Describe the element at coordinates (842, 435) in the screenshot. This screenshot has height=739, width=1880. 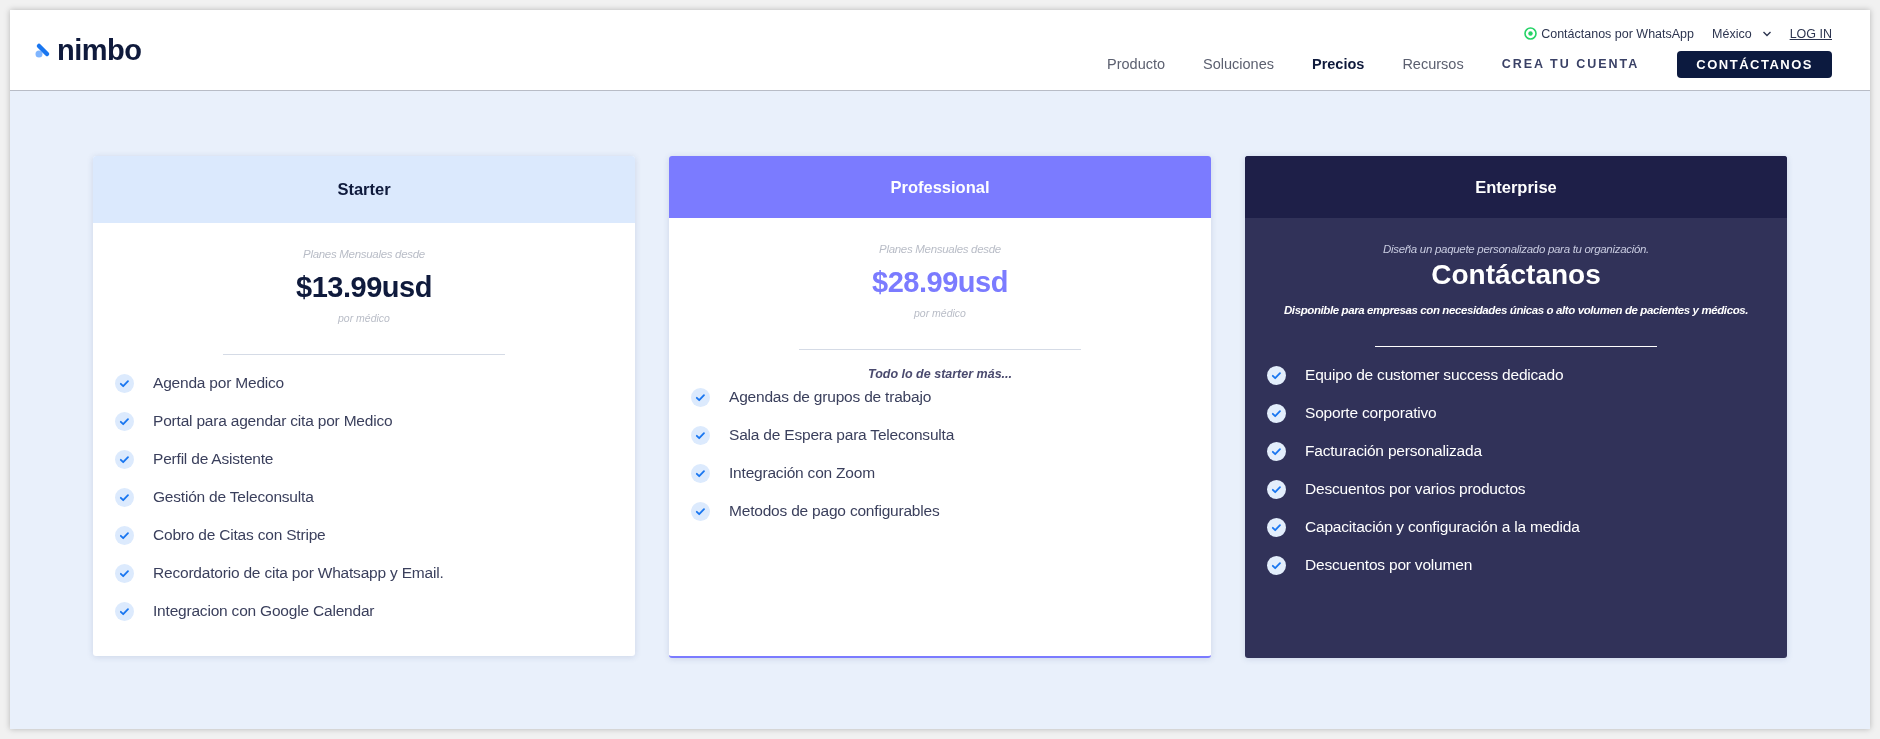
I see `feature-text: Sala de Espera para Teleconsulta` at that location.